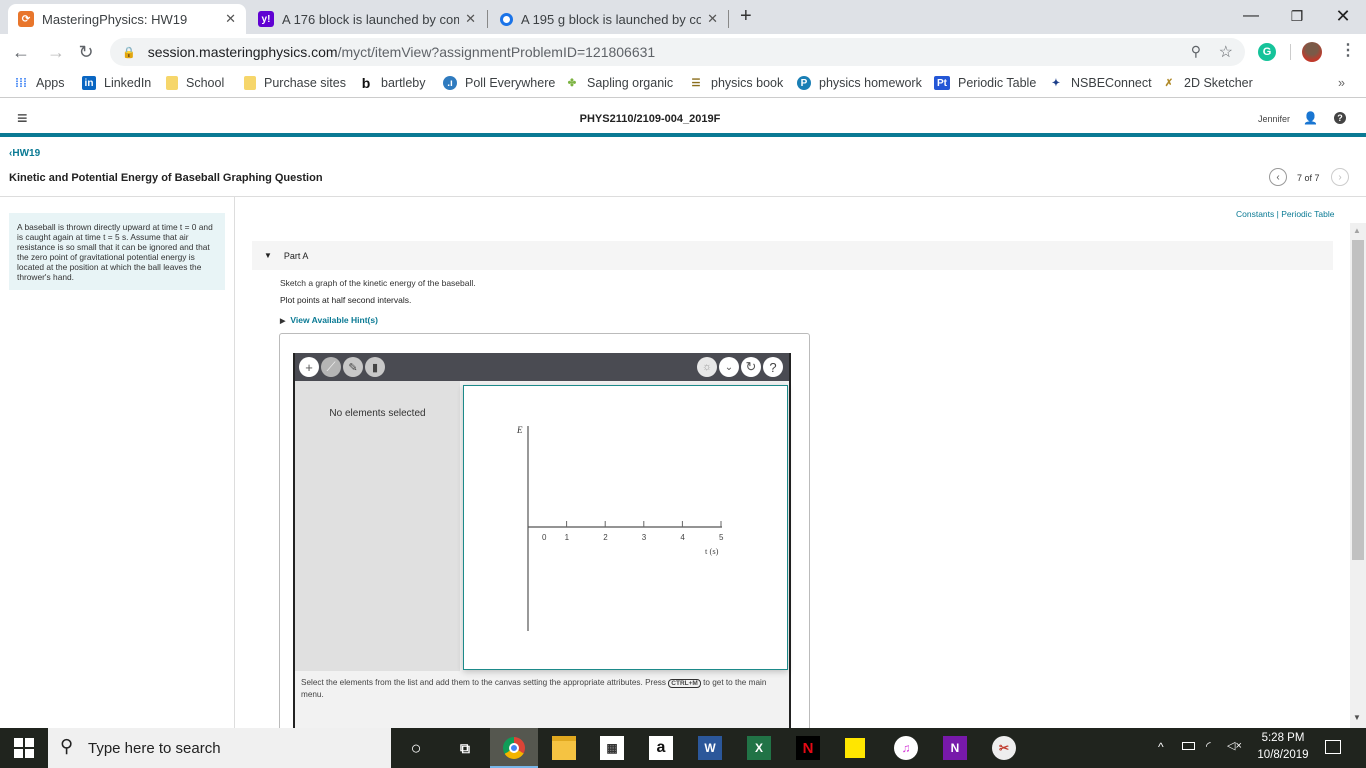 This screenshot has width=1366, height=768. I want to click on part-a-header: ▼ Part A, so click(792, 255).